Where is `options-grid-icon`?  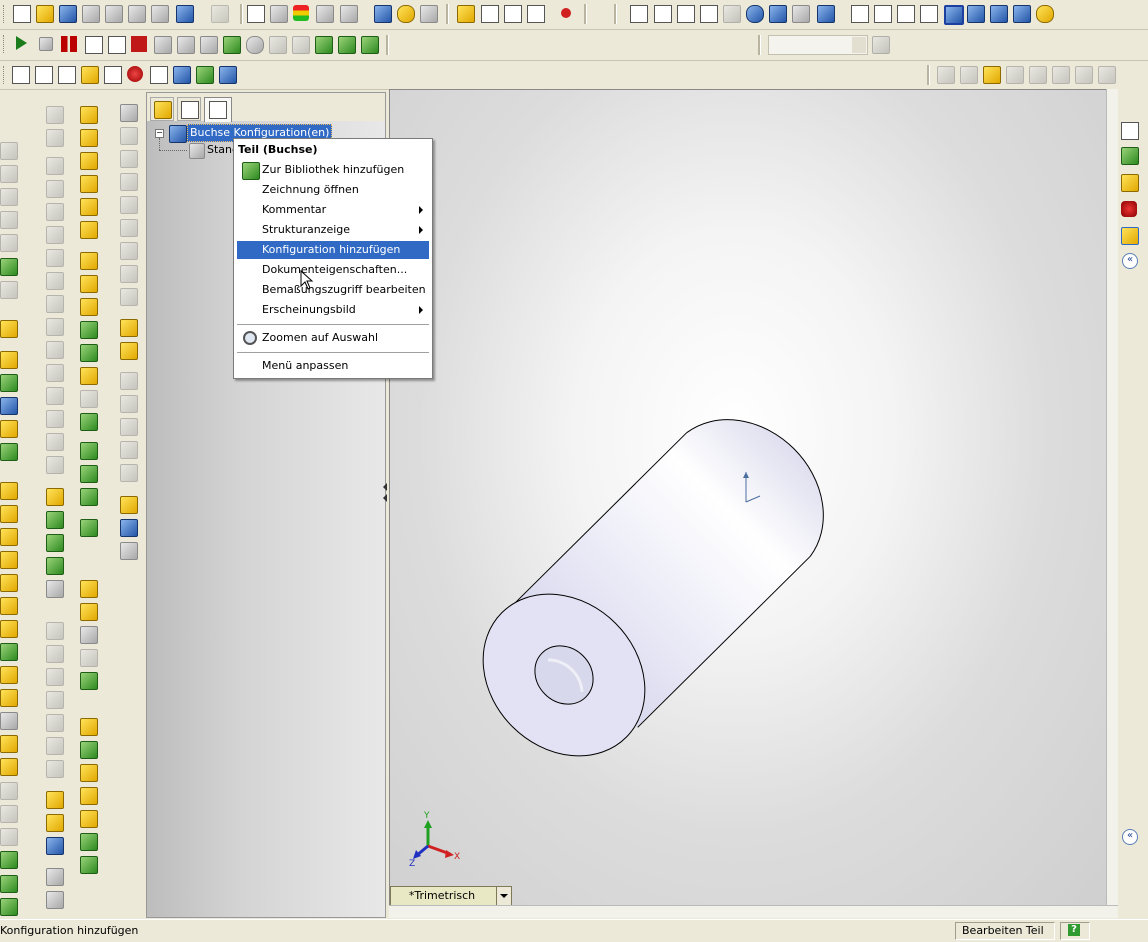
options-grid-icon is located at coordinates (325, 14).